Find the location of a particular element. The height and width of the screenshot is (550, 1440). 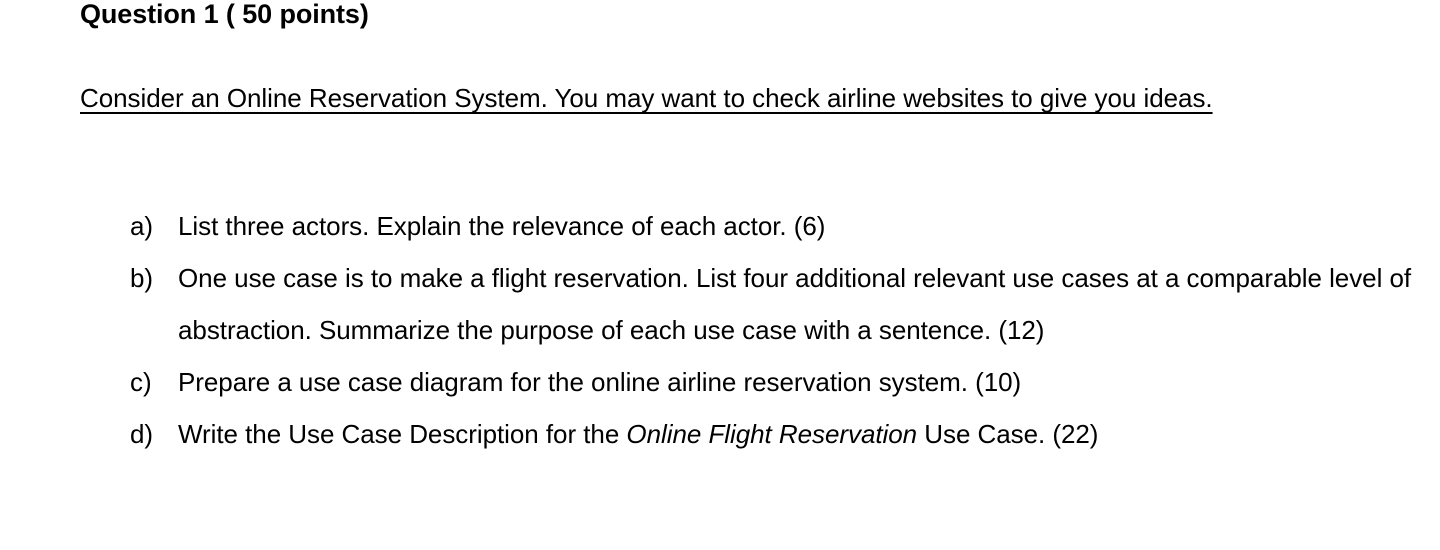

list-item-d-text-after: Use Case. (22) is located at coordinates (1008, 434).